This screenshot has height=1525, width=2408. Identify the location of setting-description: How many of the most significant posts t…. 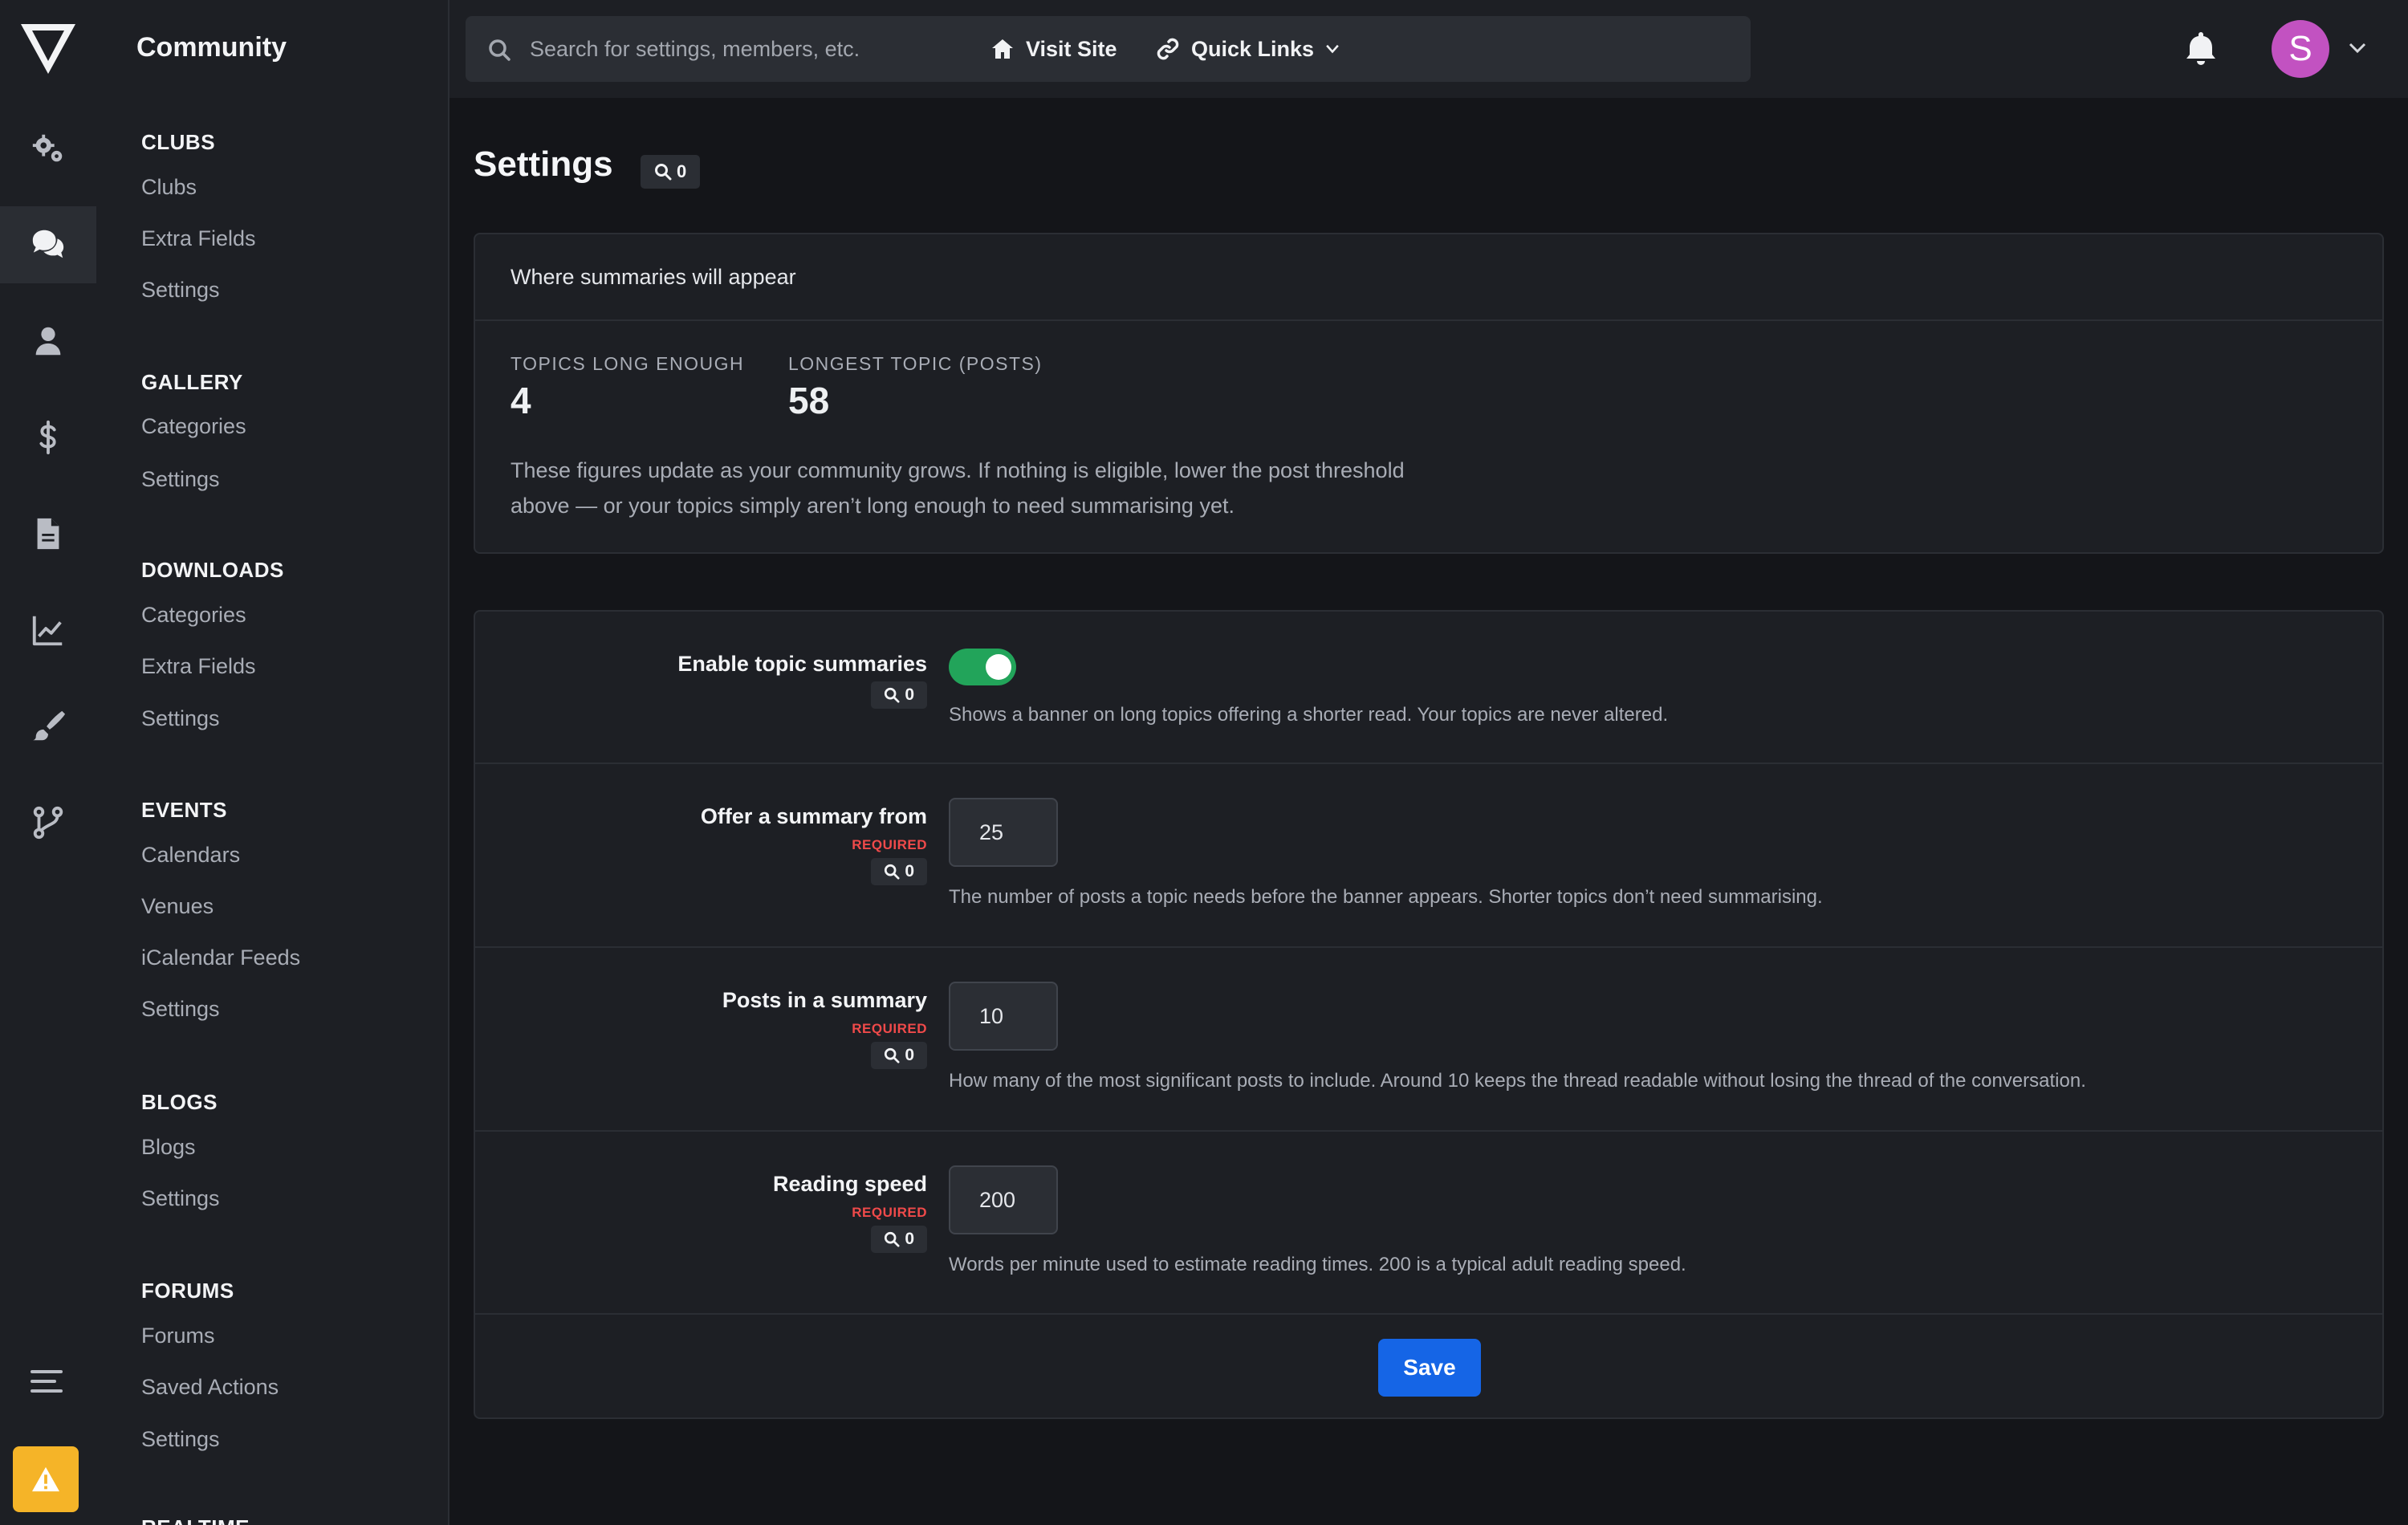
(1517, 1081).